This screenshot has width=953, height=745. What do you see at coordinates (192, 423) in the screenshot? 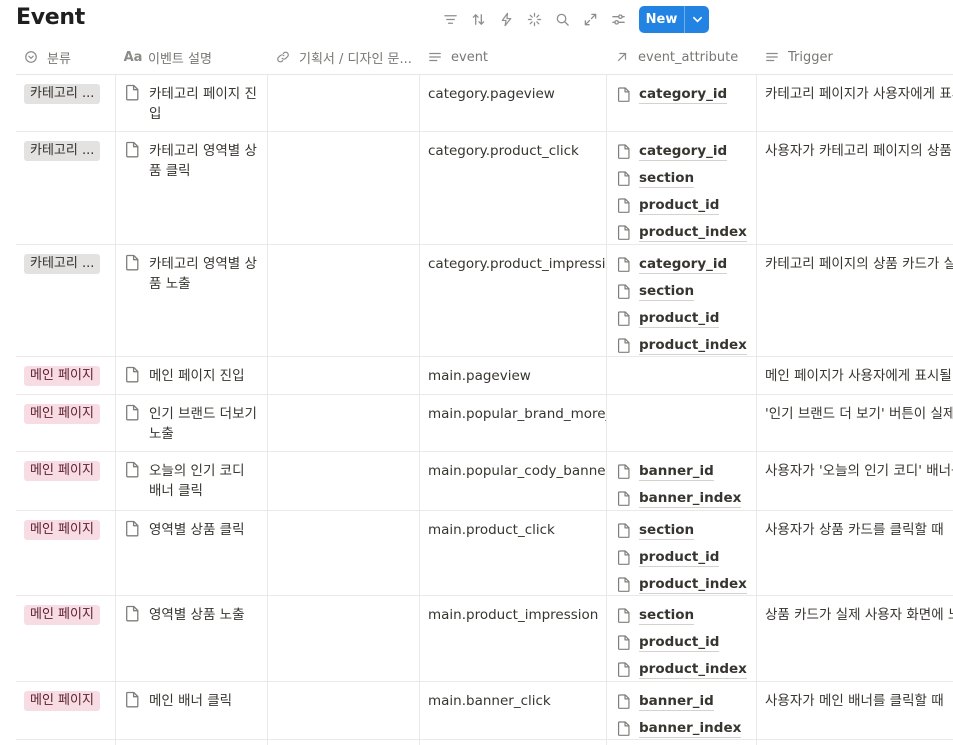
I see `description-cell: 인기 브랜드 더보기 노출` at bounding box center [192, 423].